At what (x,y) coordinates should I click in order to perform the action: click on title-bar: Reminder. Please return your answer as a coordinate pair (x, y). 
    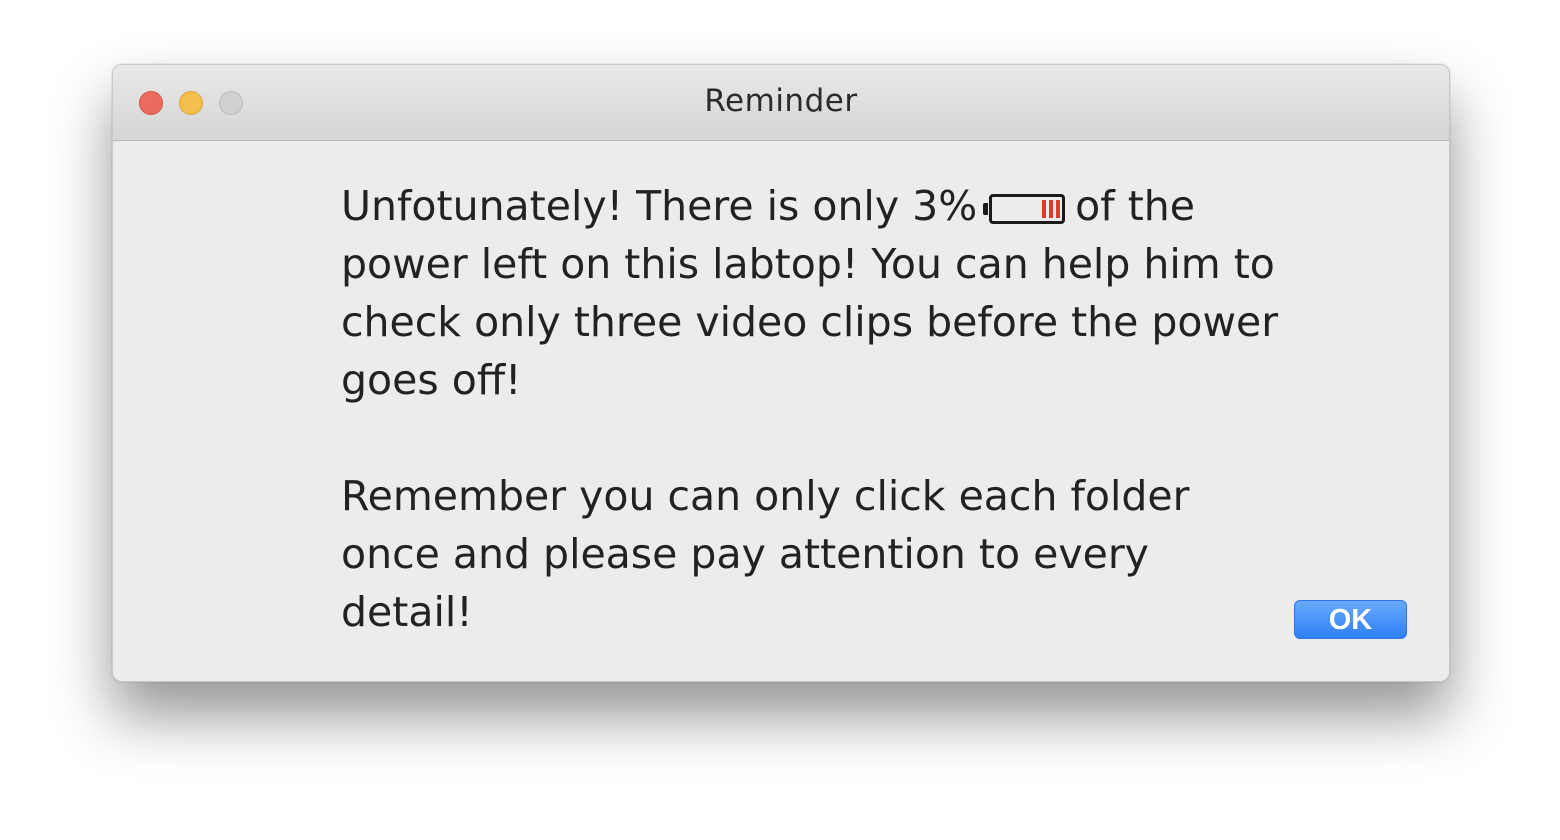
    Looking at the image, I should click on (781, 103).